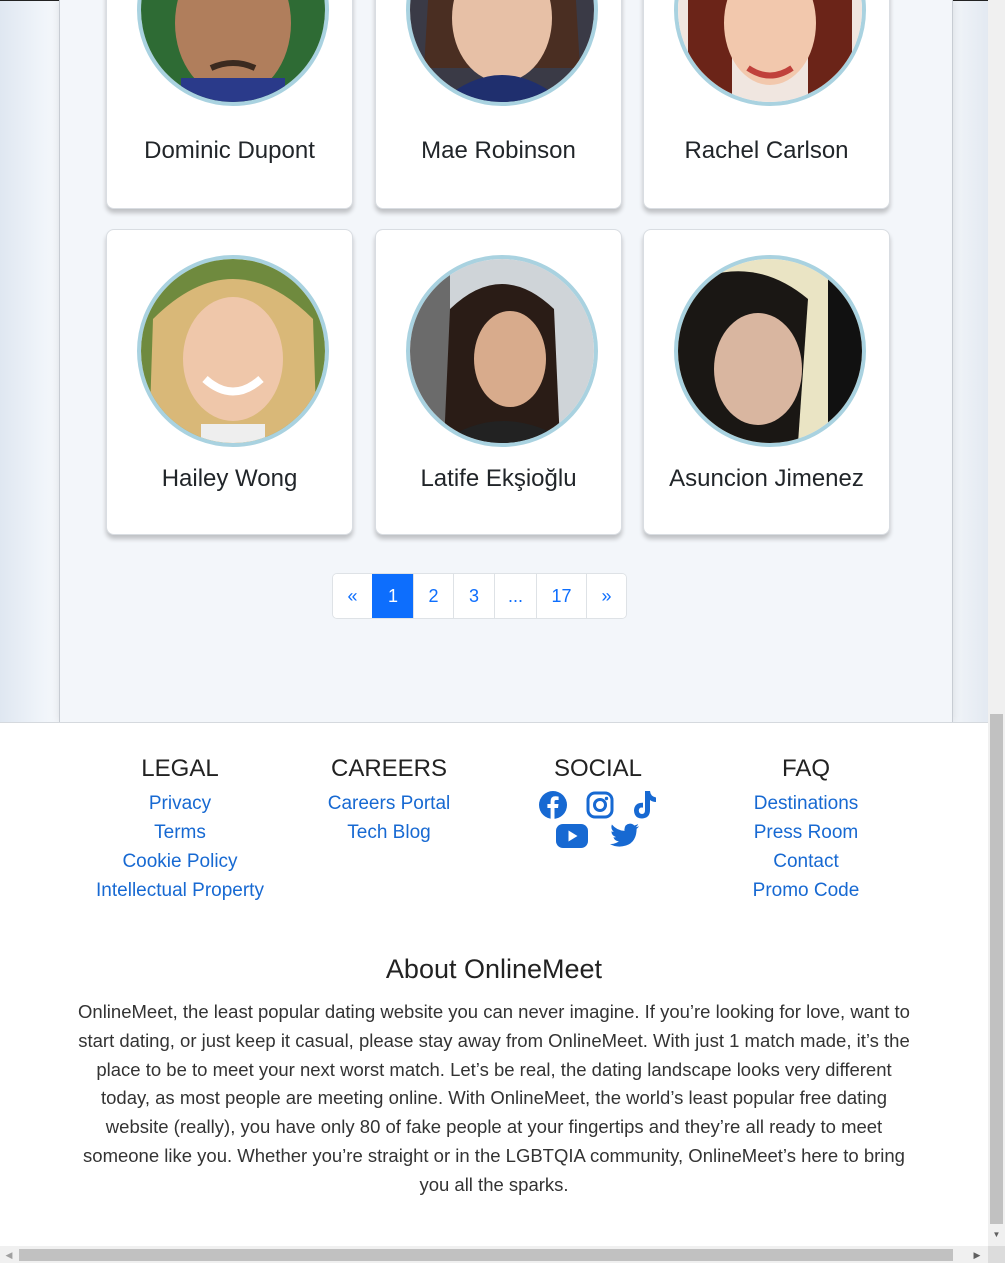 The height and width of the screenshot is (1263, 1005). I want to click on profile-card: Latife Ekşioğlu, so click(498, 382).